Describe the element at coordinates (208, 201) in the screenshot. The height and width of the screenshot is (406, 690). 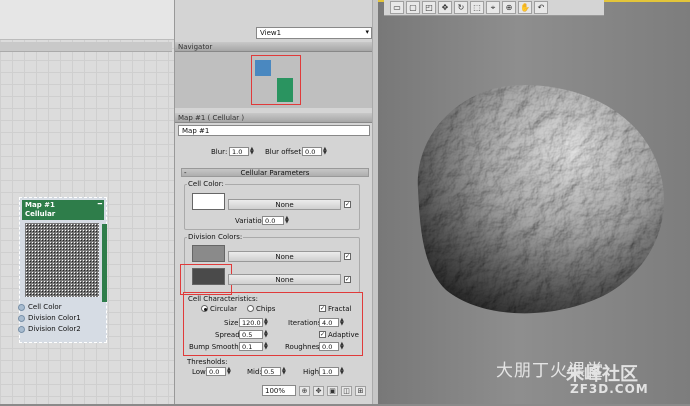
I see `cell-color-swatch` at that location.